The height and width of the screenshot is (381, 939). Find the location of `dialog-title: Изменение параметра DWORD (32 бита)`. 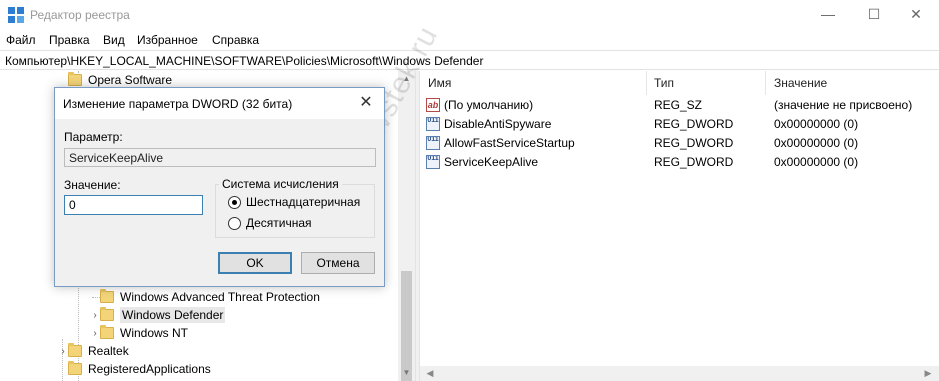

dialog-title: Изменение параметра DWORD (32 бита) is located at coordinates (178, 104).